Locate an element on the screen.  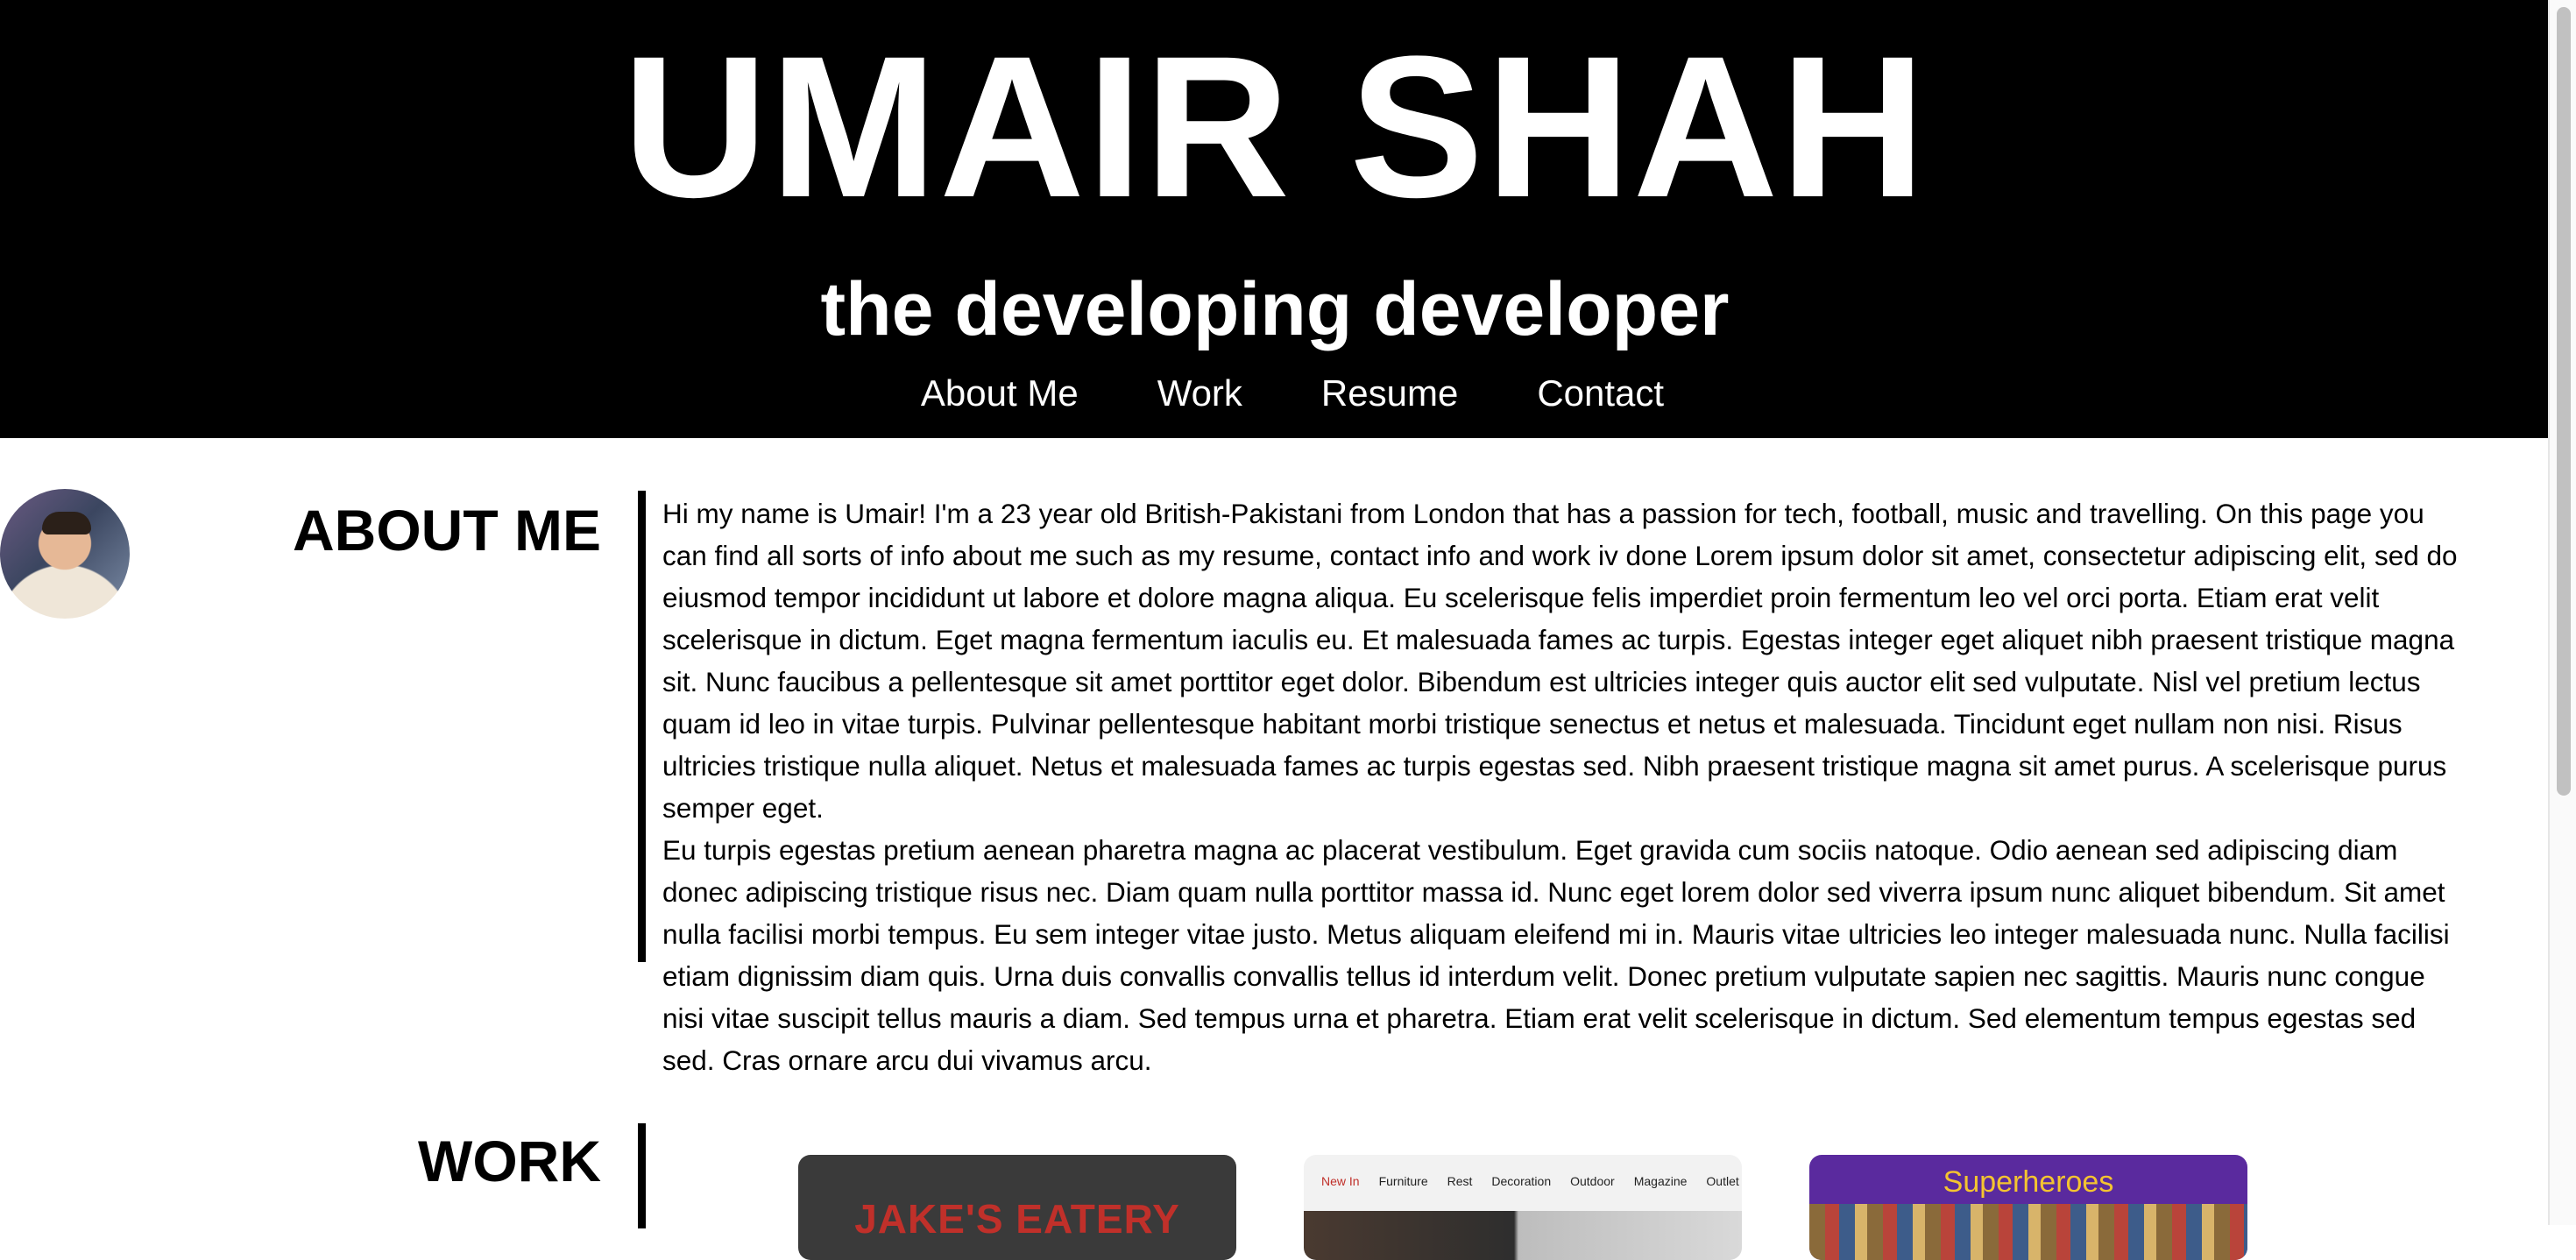
card-nav-item: Outdoor is located at coordinates (1592, 1181).